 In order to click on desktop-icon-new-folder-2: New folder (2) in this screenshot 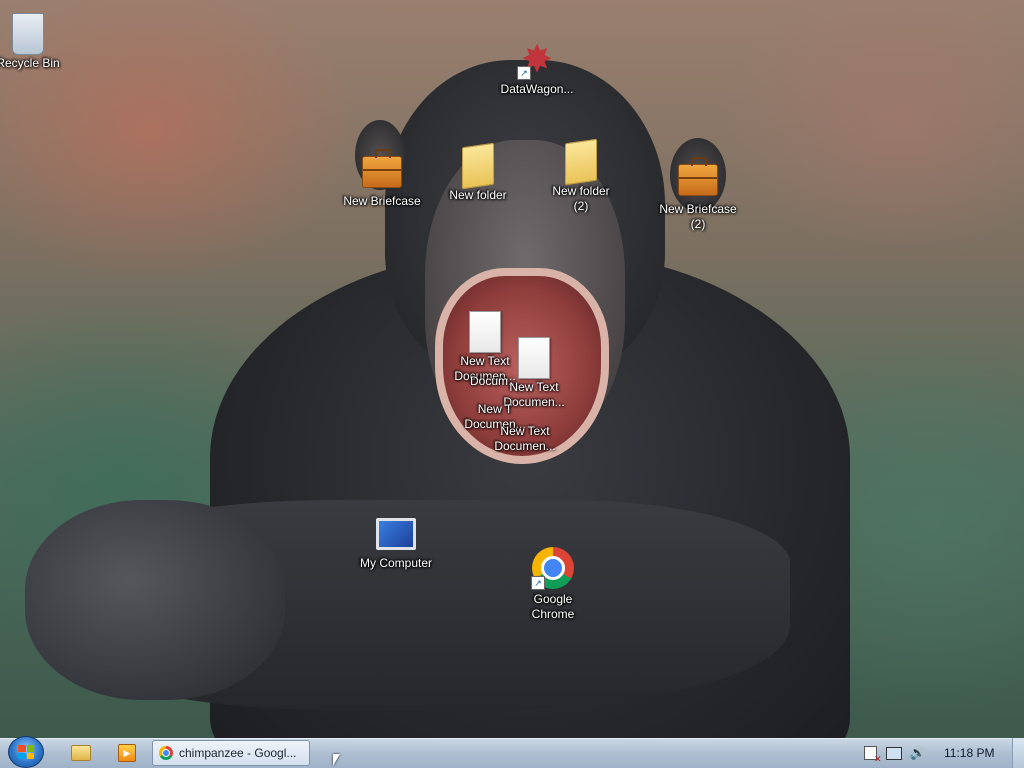, I will do `click(581, 176)`.